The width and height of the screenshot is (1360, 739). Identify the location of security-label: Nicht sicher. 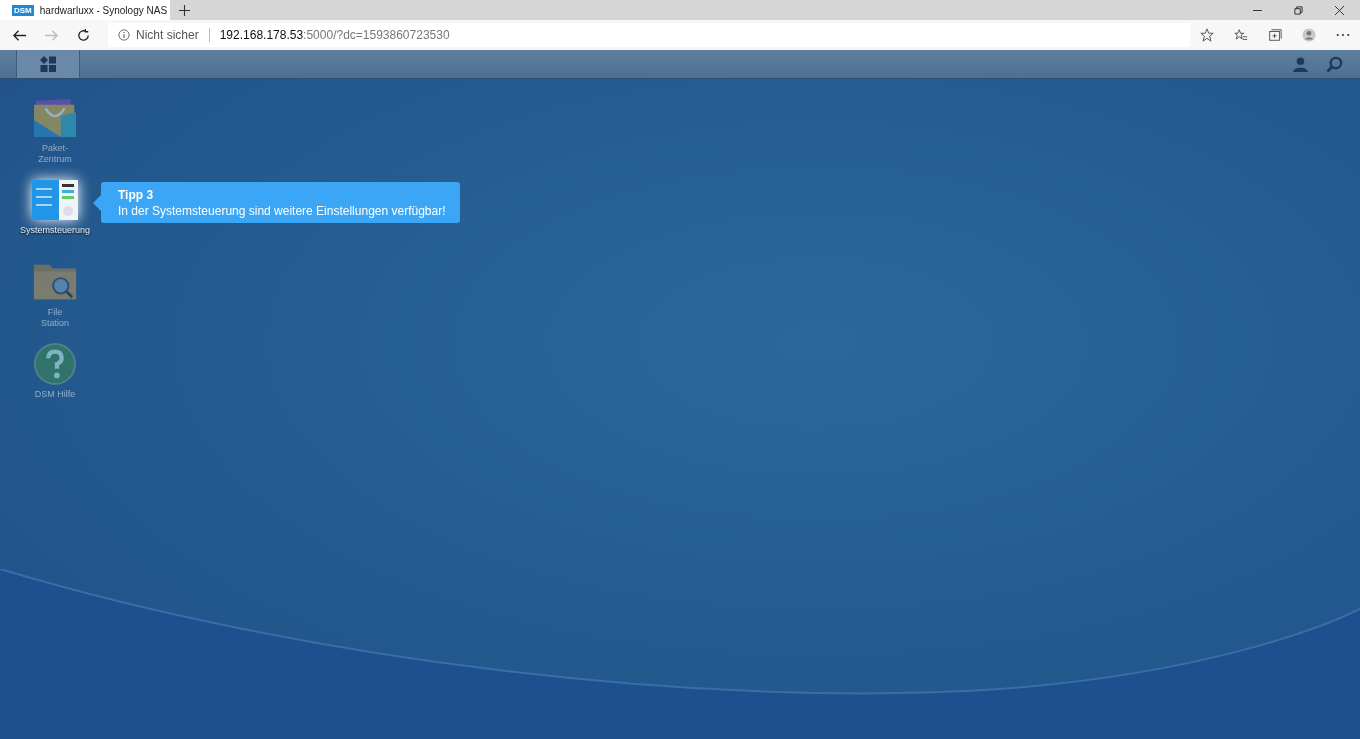
(167, 35).